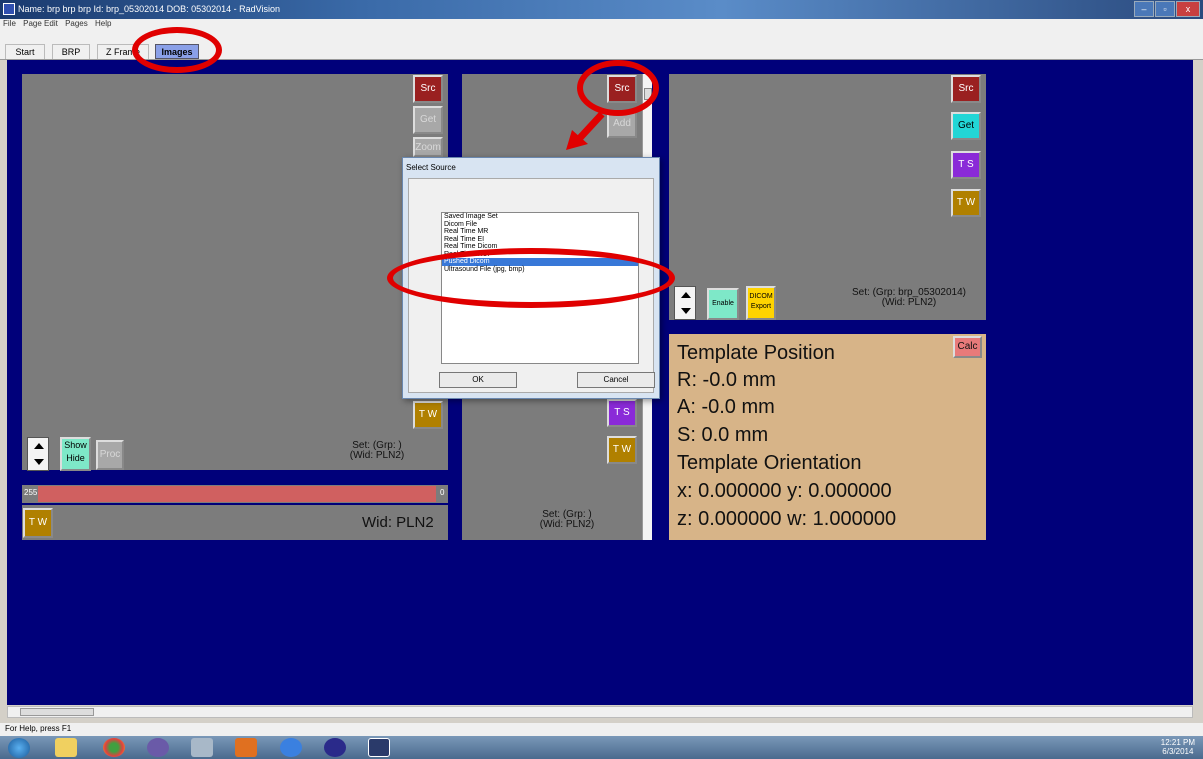  Describe the element at coordinates (540, 240) in the screenshot. I see `source-item-real-time-ei: Real Time EI` at that location.